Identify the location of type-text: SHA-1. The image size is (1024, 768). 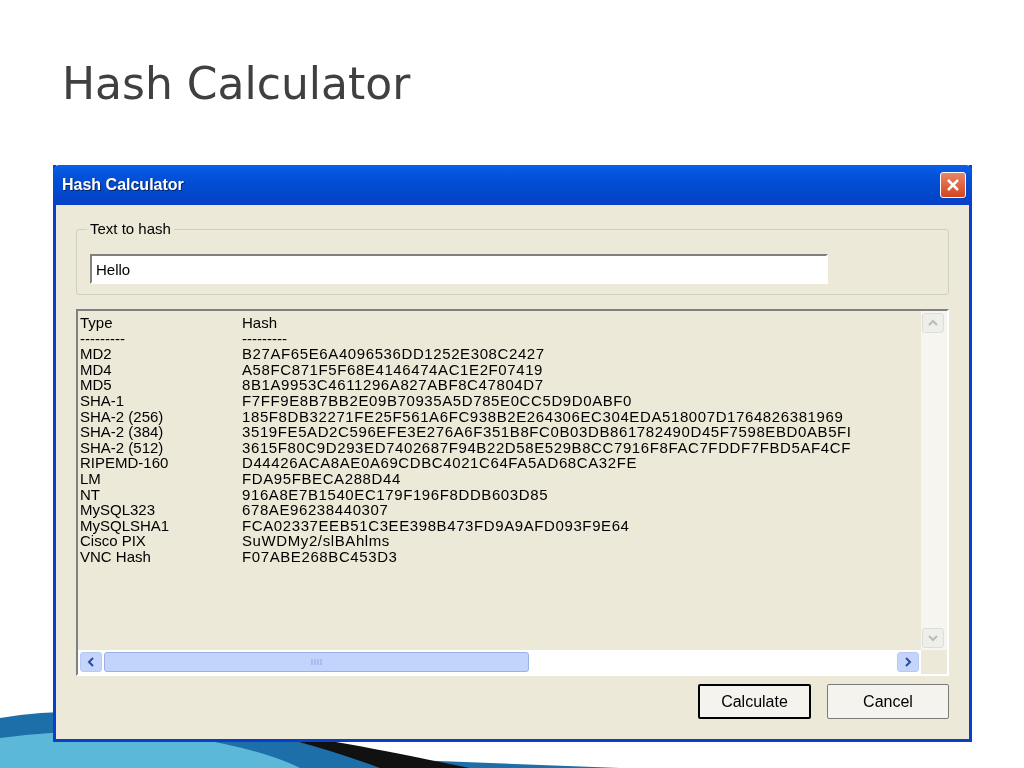
(103, 400).